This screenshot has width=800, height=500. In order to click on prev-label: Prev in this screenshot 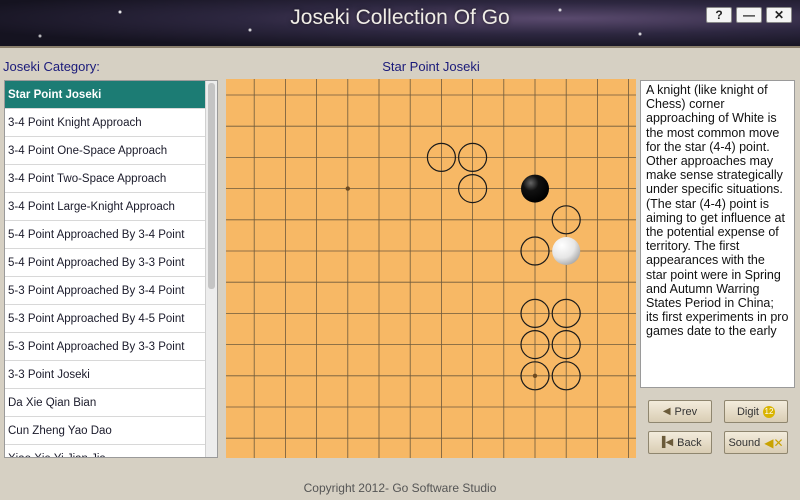, I will do `click(686, 411)`.